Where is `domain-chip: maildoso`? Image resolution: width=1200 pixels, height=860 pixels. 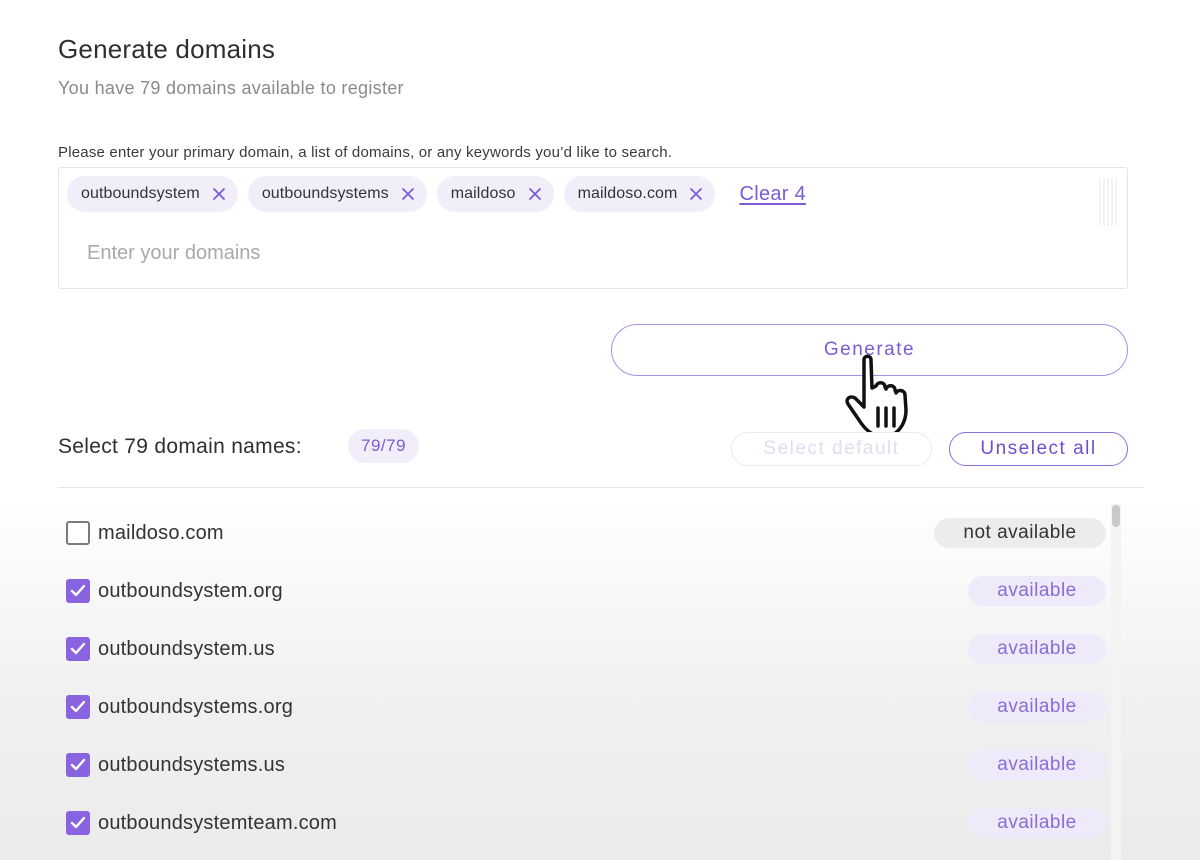
domain-chip: maildoso is located at coordinates (495, 194).